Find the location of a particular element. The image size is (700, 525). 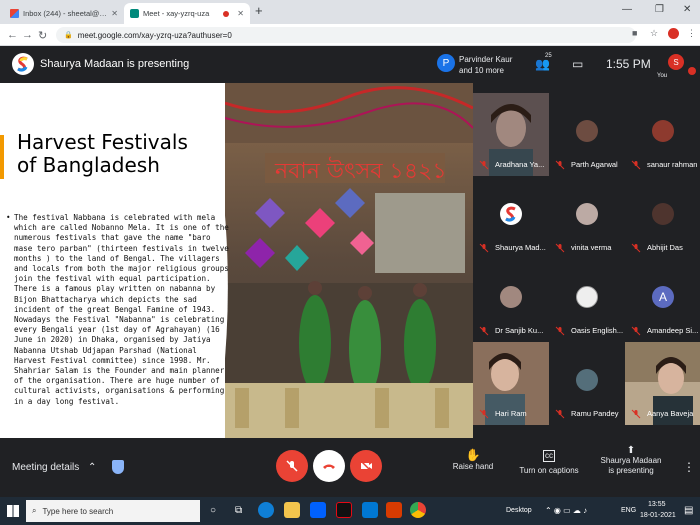

task-view-icon: ⧉ is located at coordinates (238, 510).